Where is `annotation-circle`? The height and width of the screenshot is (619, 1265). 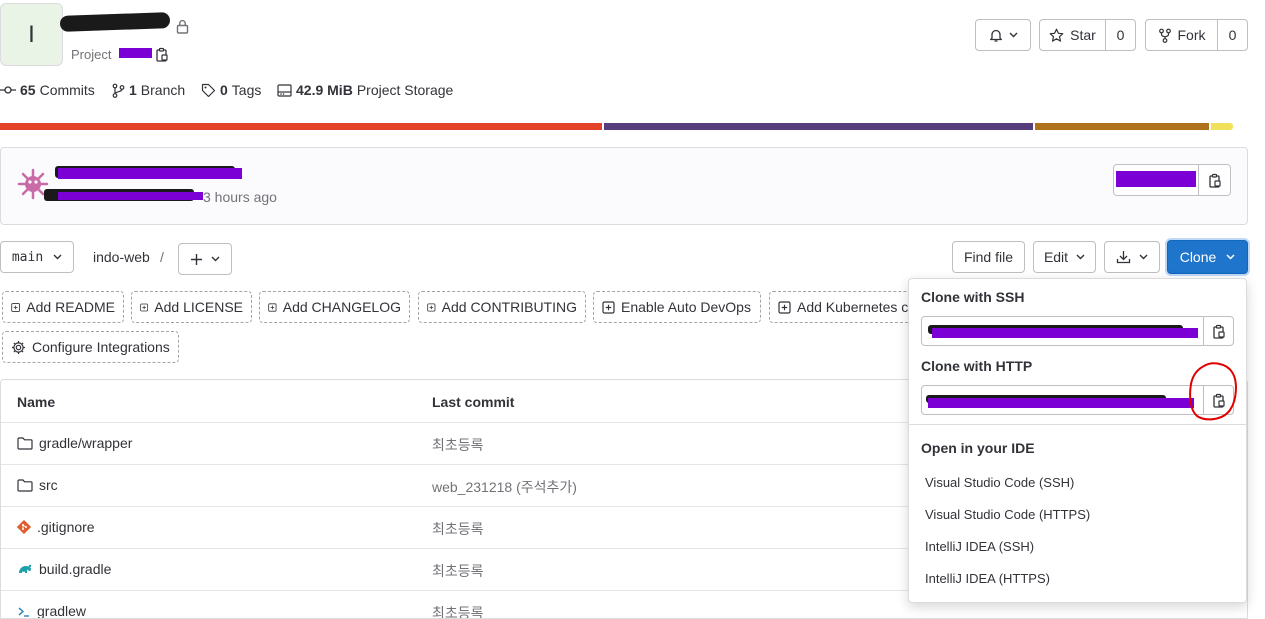 annotation-circle is located at coordinates (1213, 391).